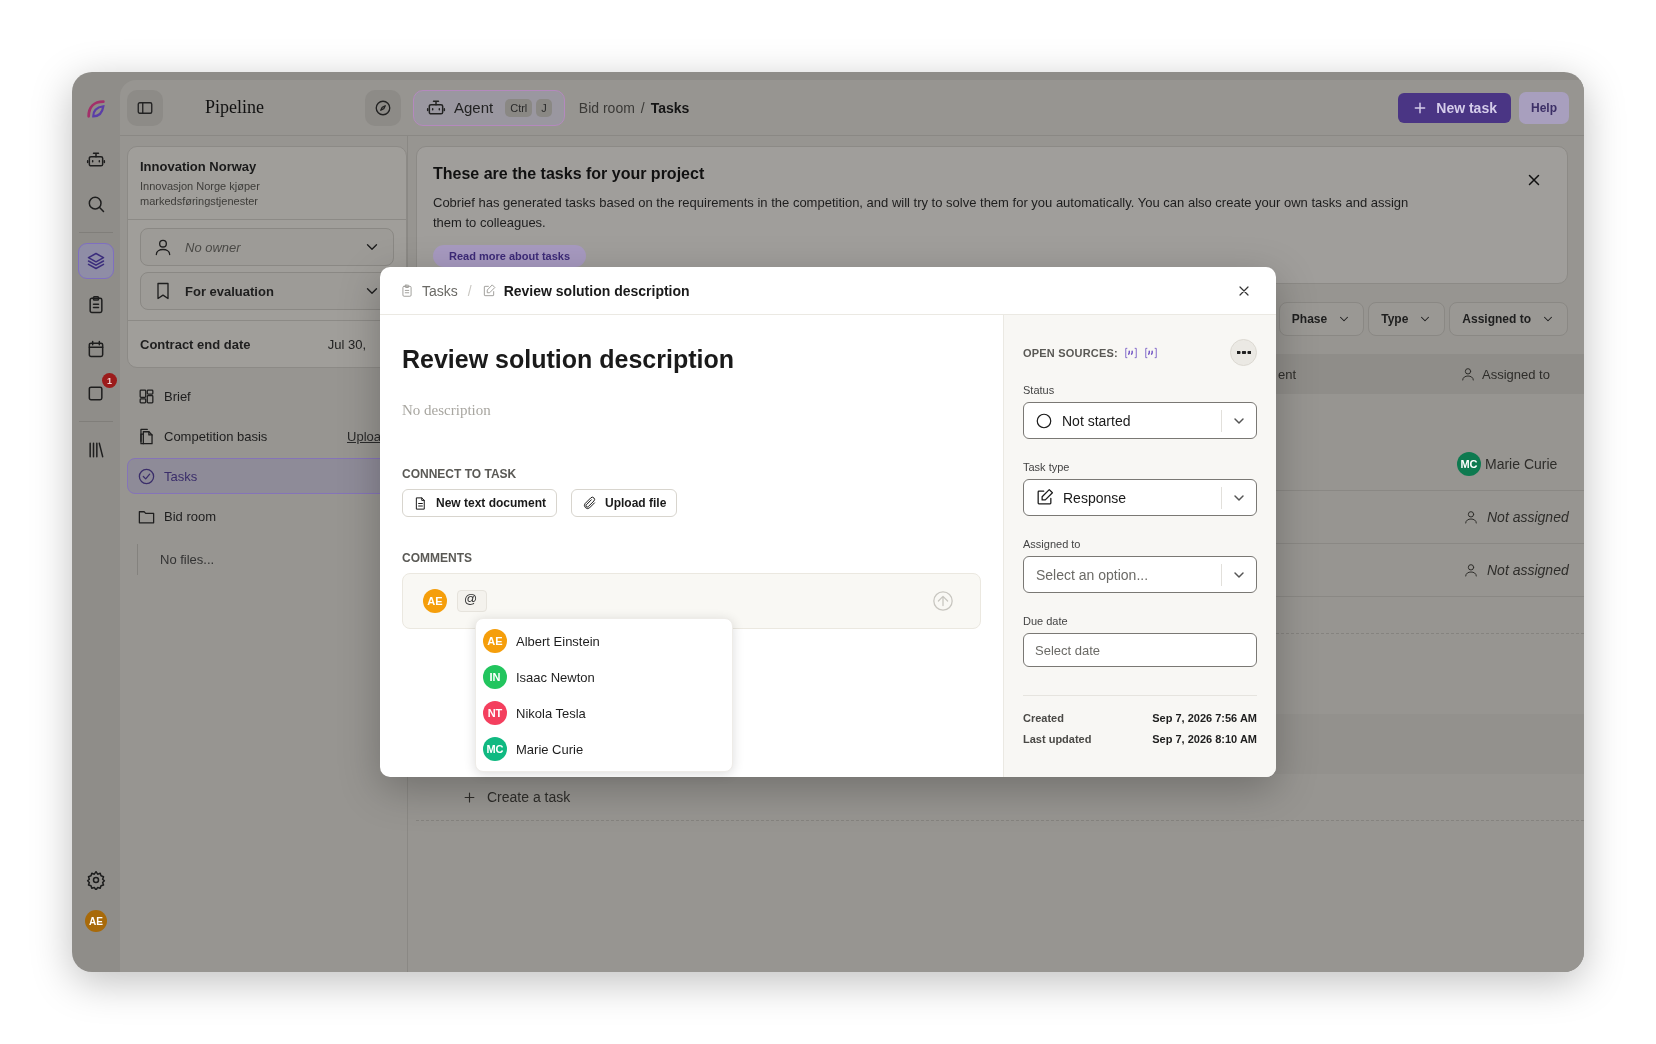  I want to click on more-icon, so click(1243, 352).